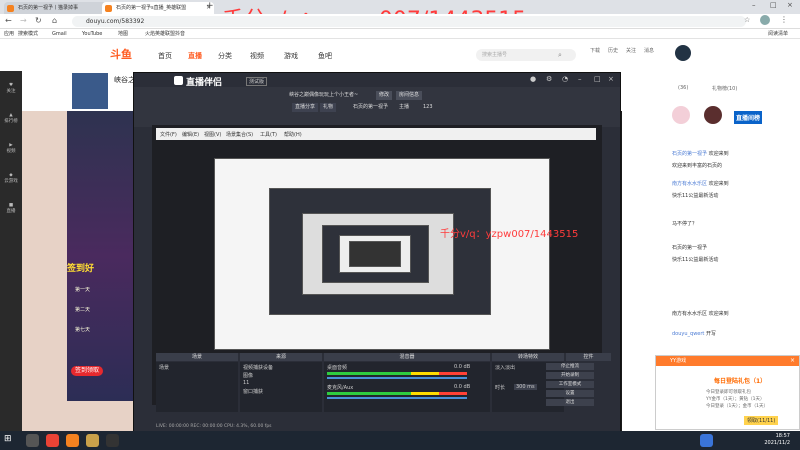 The width and height of the screenshot is (800, 450). I want to click on nav-games: 游戏, so click(291, 56).